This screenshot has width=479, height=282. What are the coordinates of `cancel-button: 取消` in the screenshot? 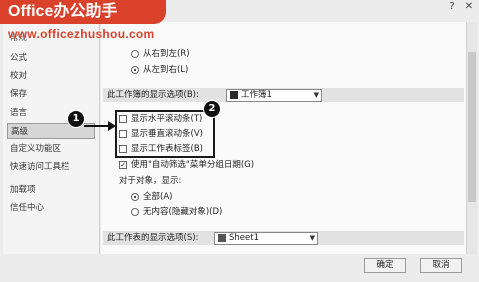 It's located at (441, 265).